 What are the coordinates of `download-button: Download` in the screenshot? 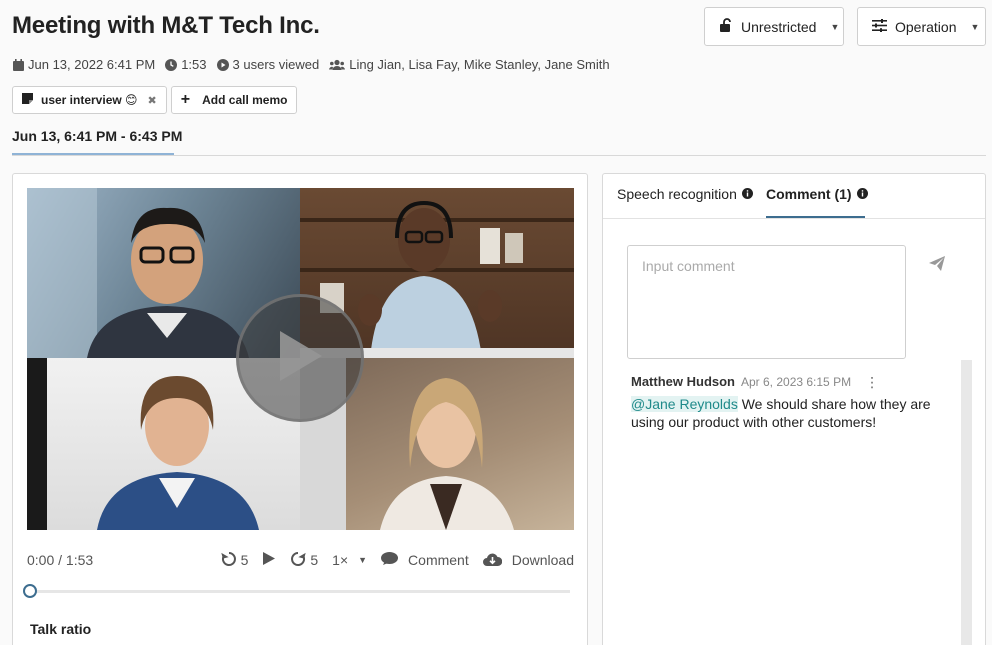 It's located at (528, 560).